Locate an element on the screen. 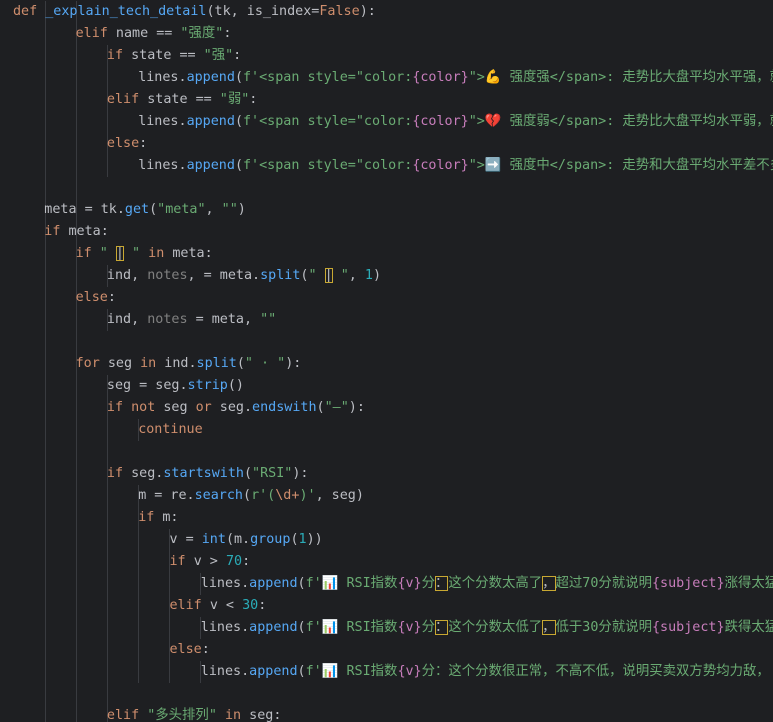  code-line: elif "多头排列" in seg: is located at coordinates (194, 713).